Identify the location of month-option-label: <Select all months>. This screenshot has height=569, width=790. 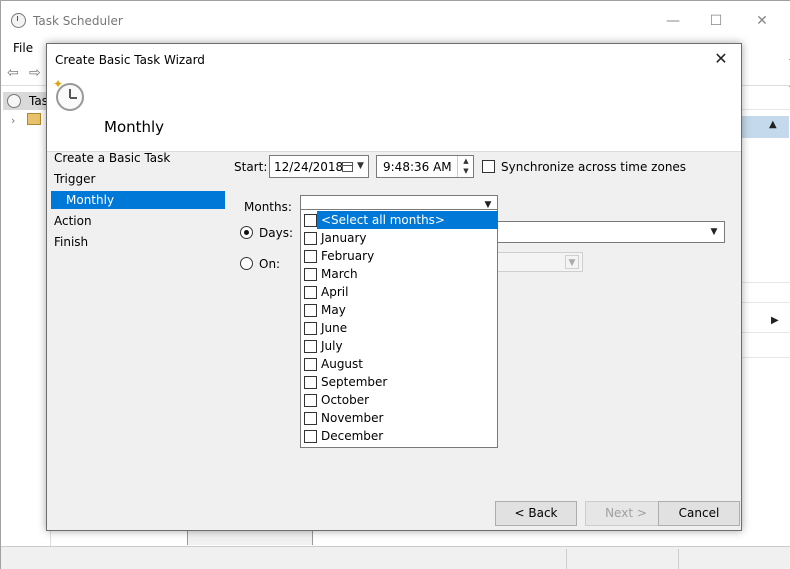
(383, 220).